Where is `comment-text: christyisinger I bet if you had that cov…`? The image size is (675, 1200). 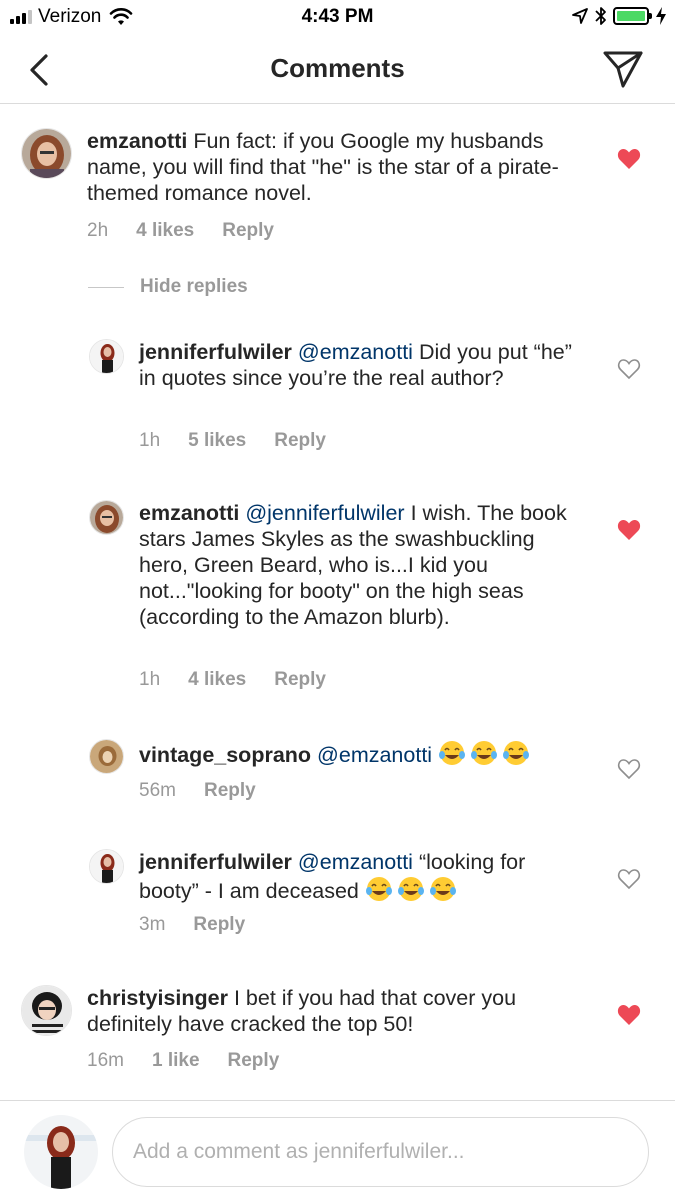 comment-text: christyisinger I bet if you had that cov… is located at coordinates (337, 1011).